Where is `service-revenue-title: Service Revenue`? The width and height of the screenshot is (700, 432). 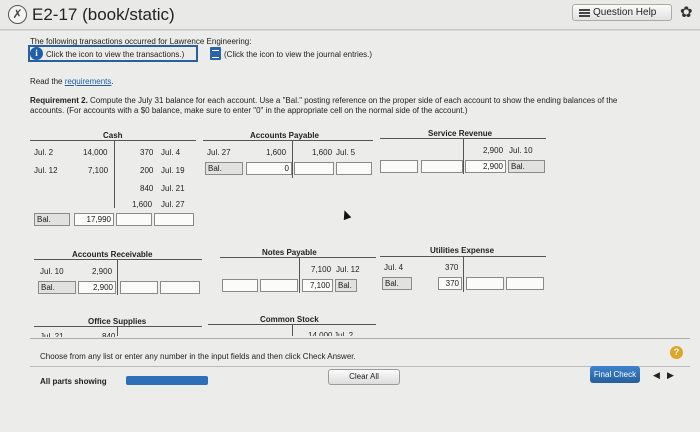
service-revenue-title: Service Revenue is located at coordinates (460, 133).